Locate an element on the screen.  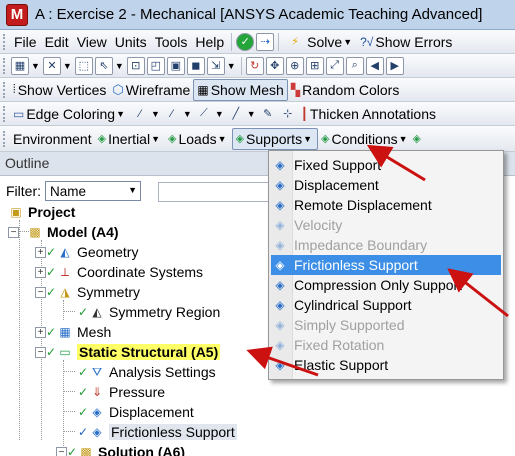
probe-icon: ⊹ is located at coordinates (288, 114).